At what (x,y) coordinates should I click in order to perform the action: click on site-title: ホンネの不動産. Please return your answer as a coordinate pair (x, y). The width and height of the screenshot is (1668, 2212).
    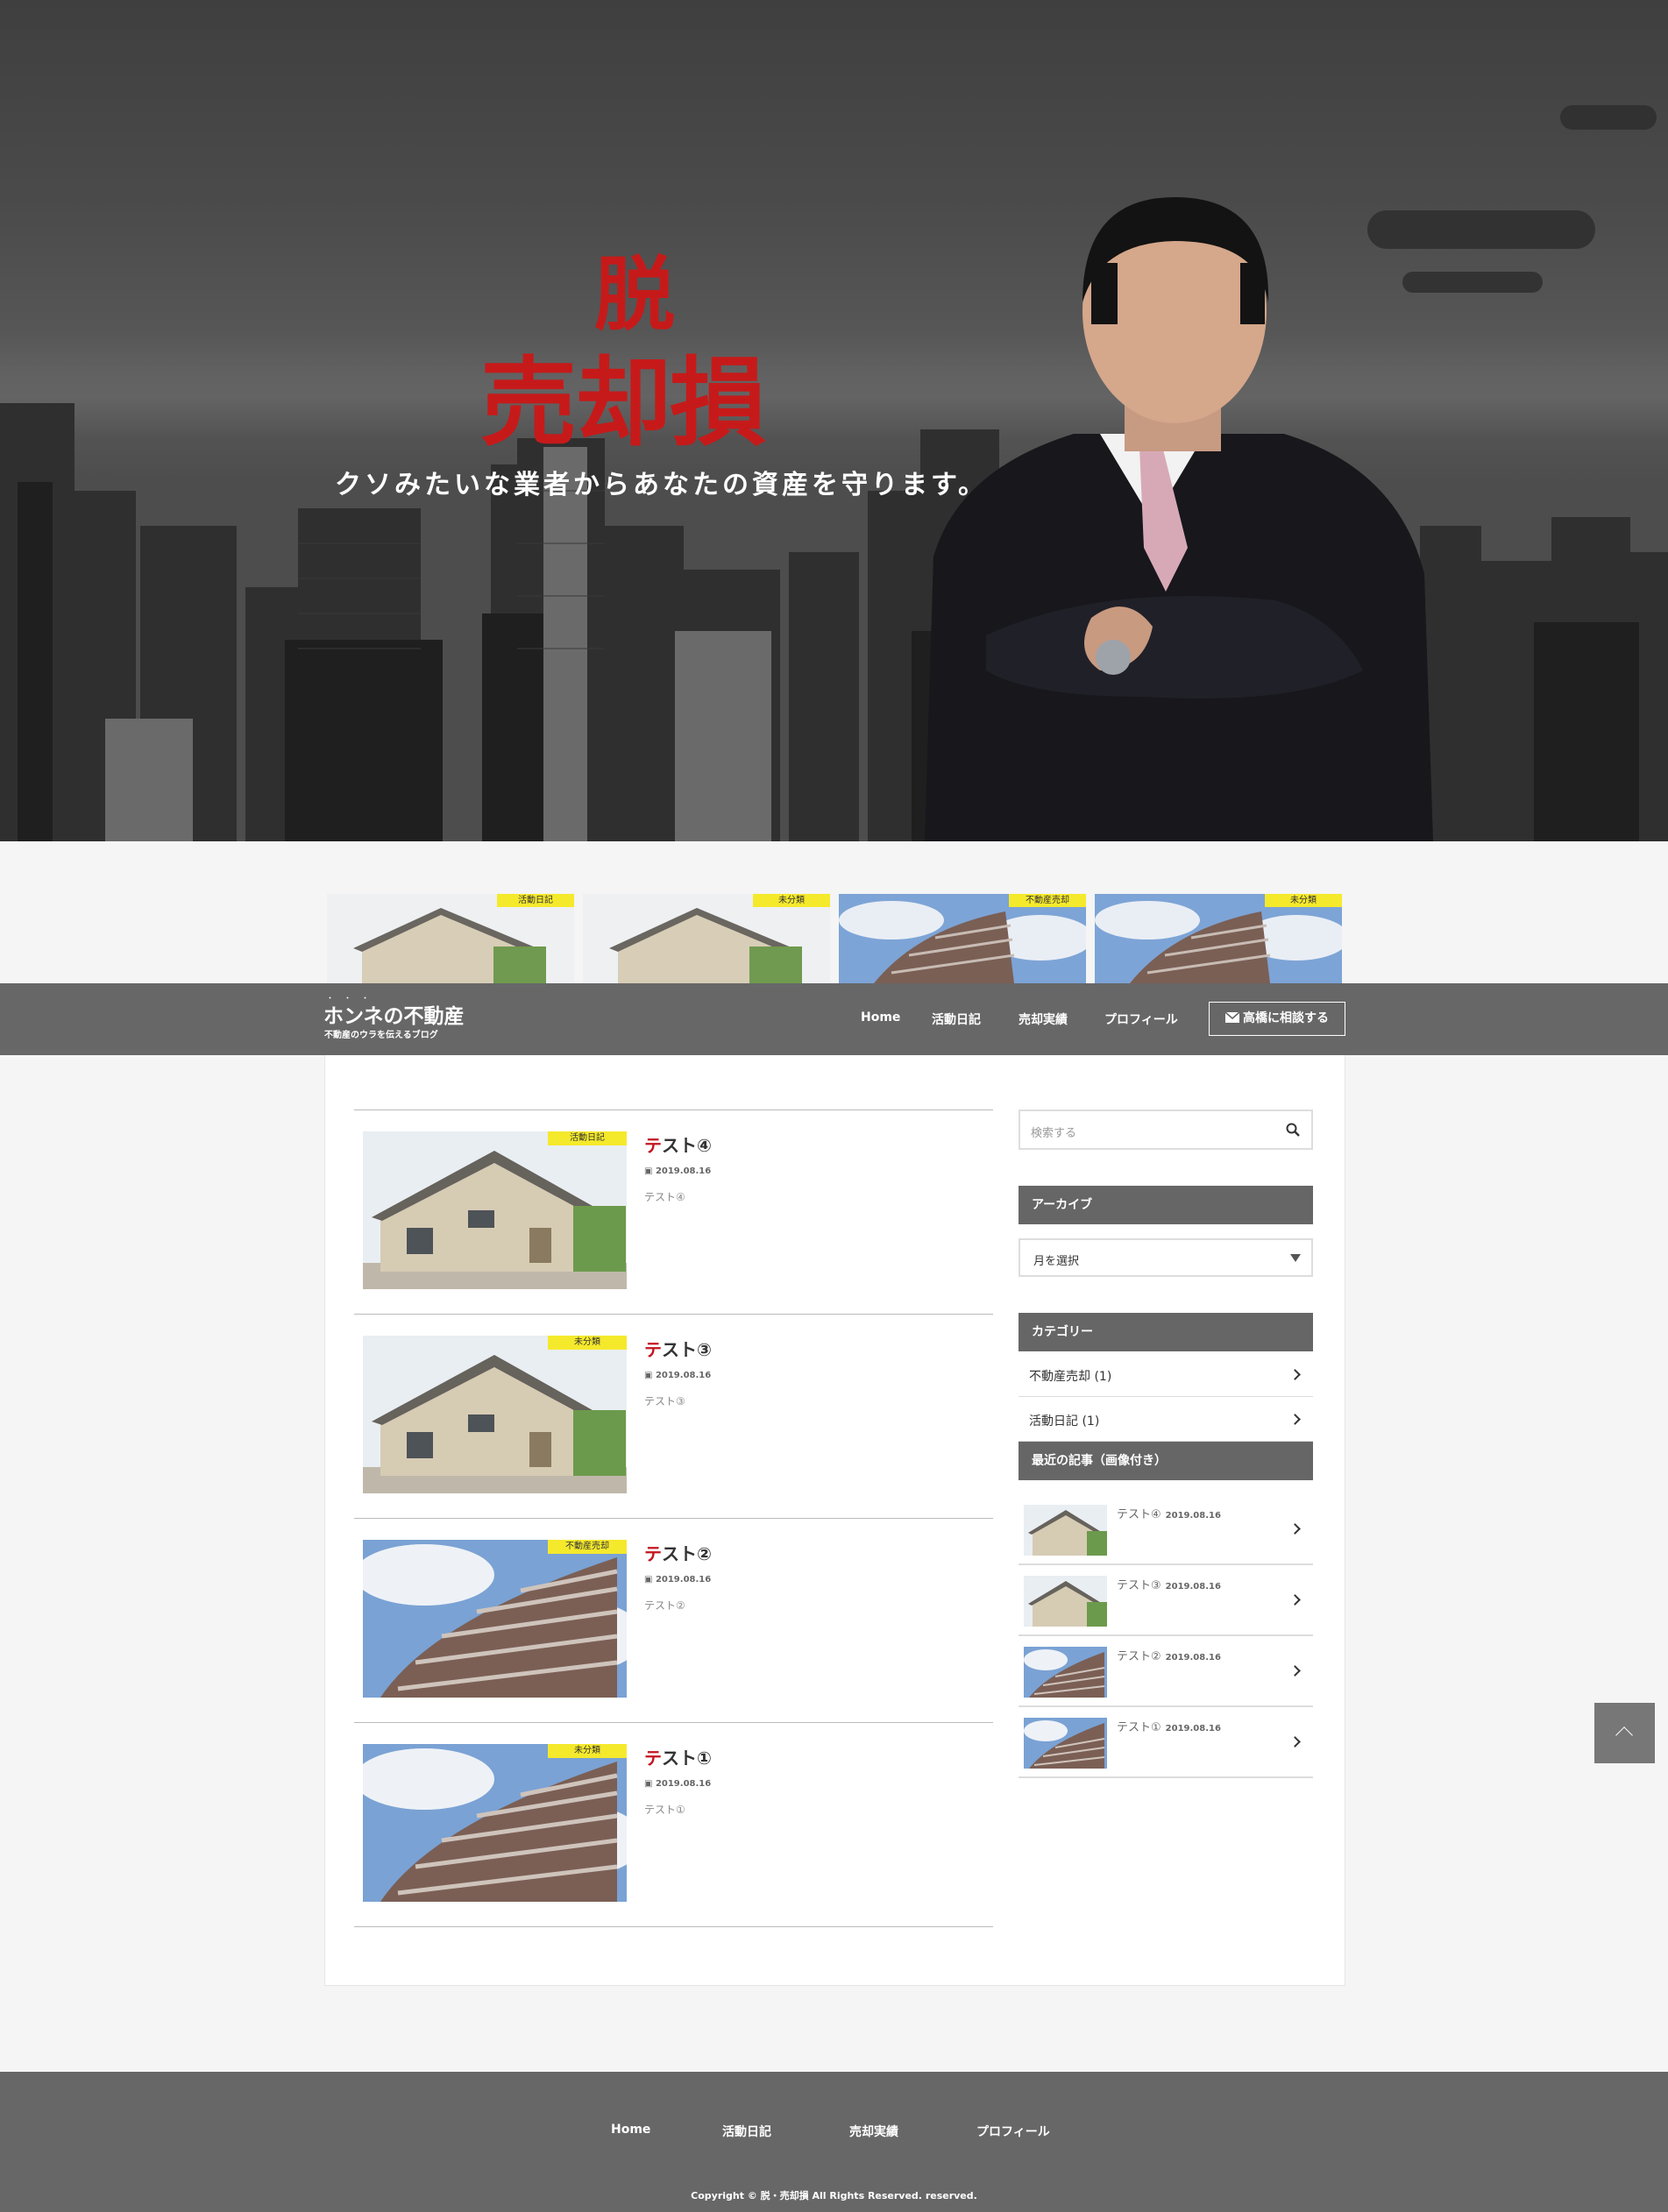
    Looking at the image, I should click on (394, 1014).